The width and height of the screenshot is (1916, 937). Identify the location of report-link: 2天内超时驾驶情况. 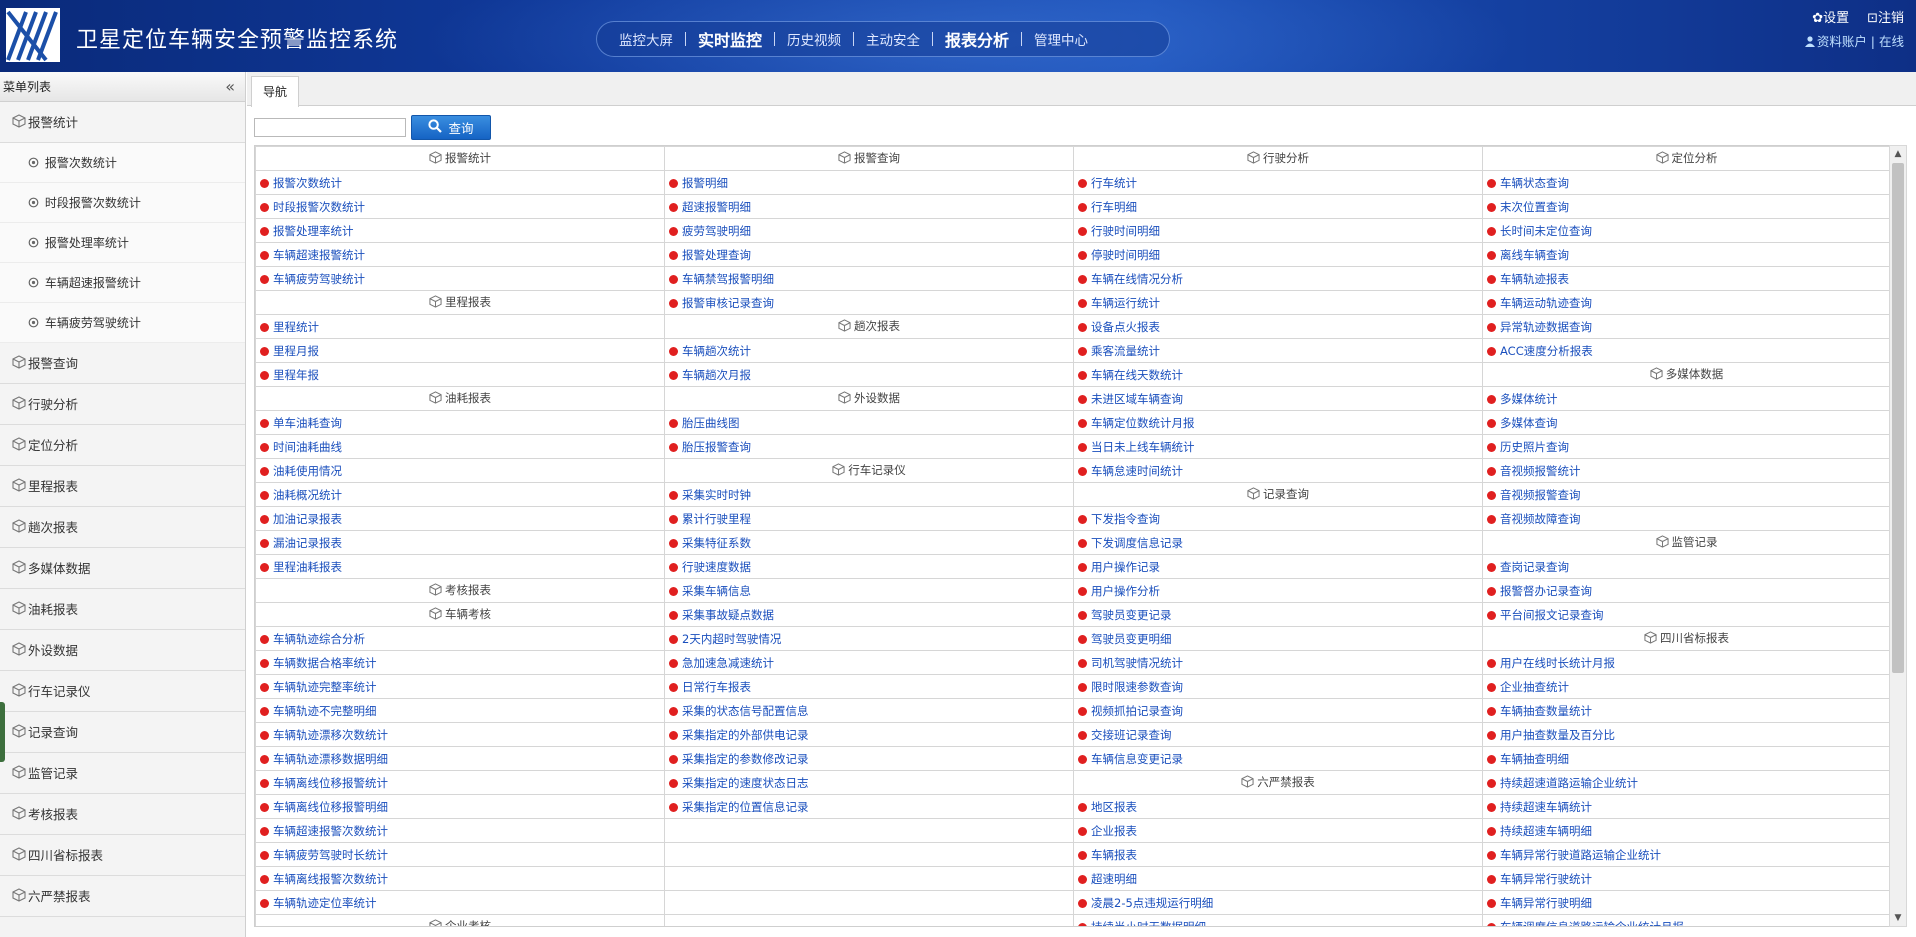
(731, 639).